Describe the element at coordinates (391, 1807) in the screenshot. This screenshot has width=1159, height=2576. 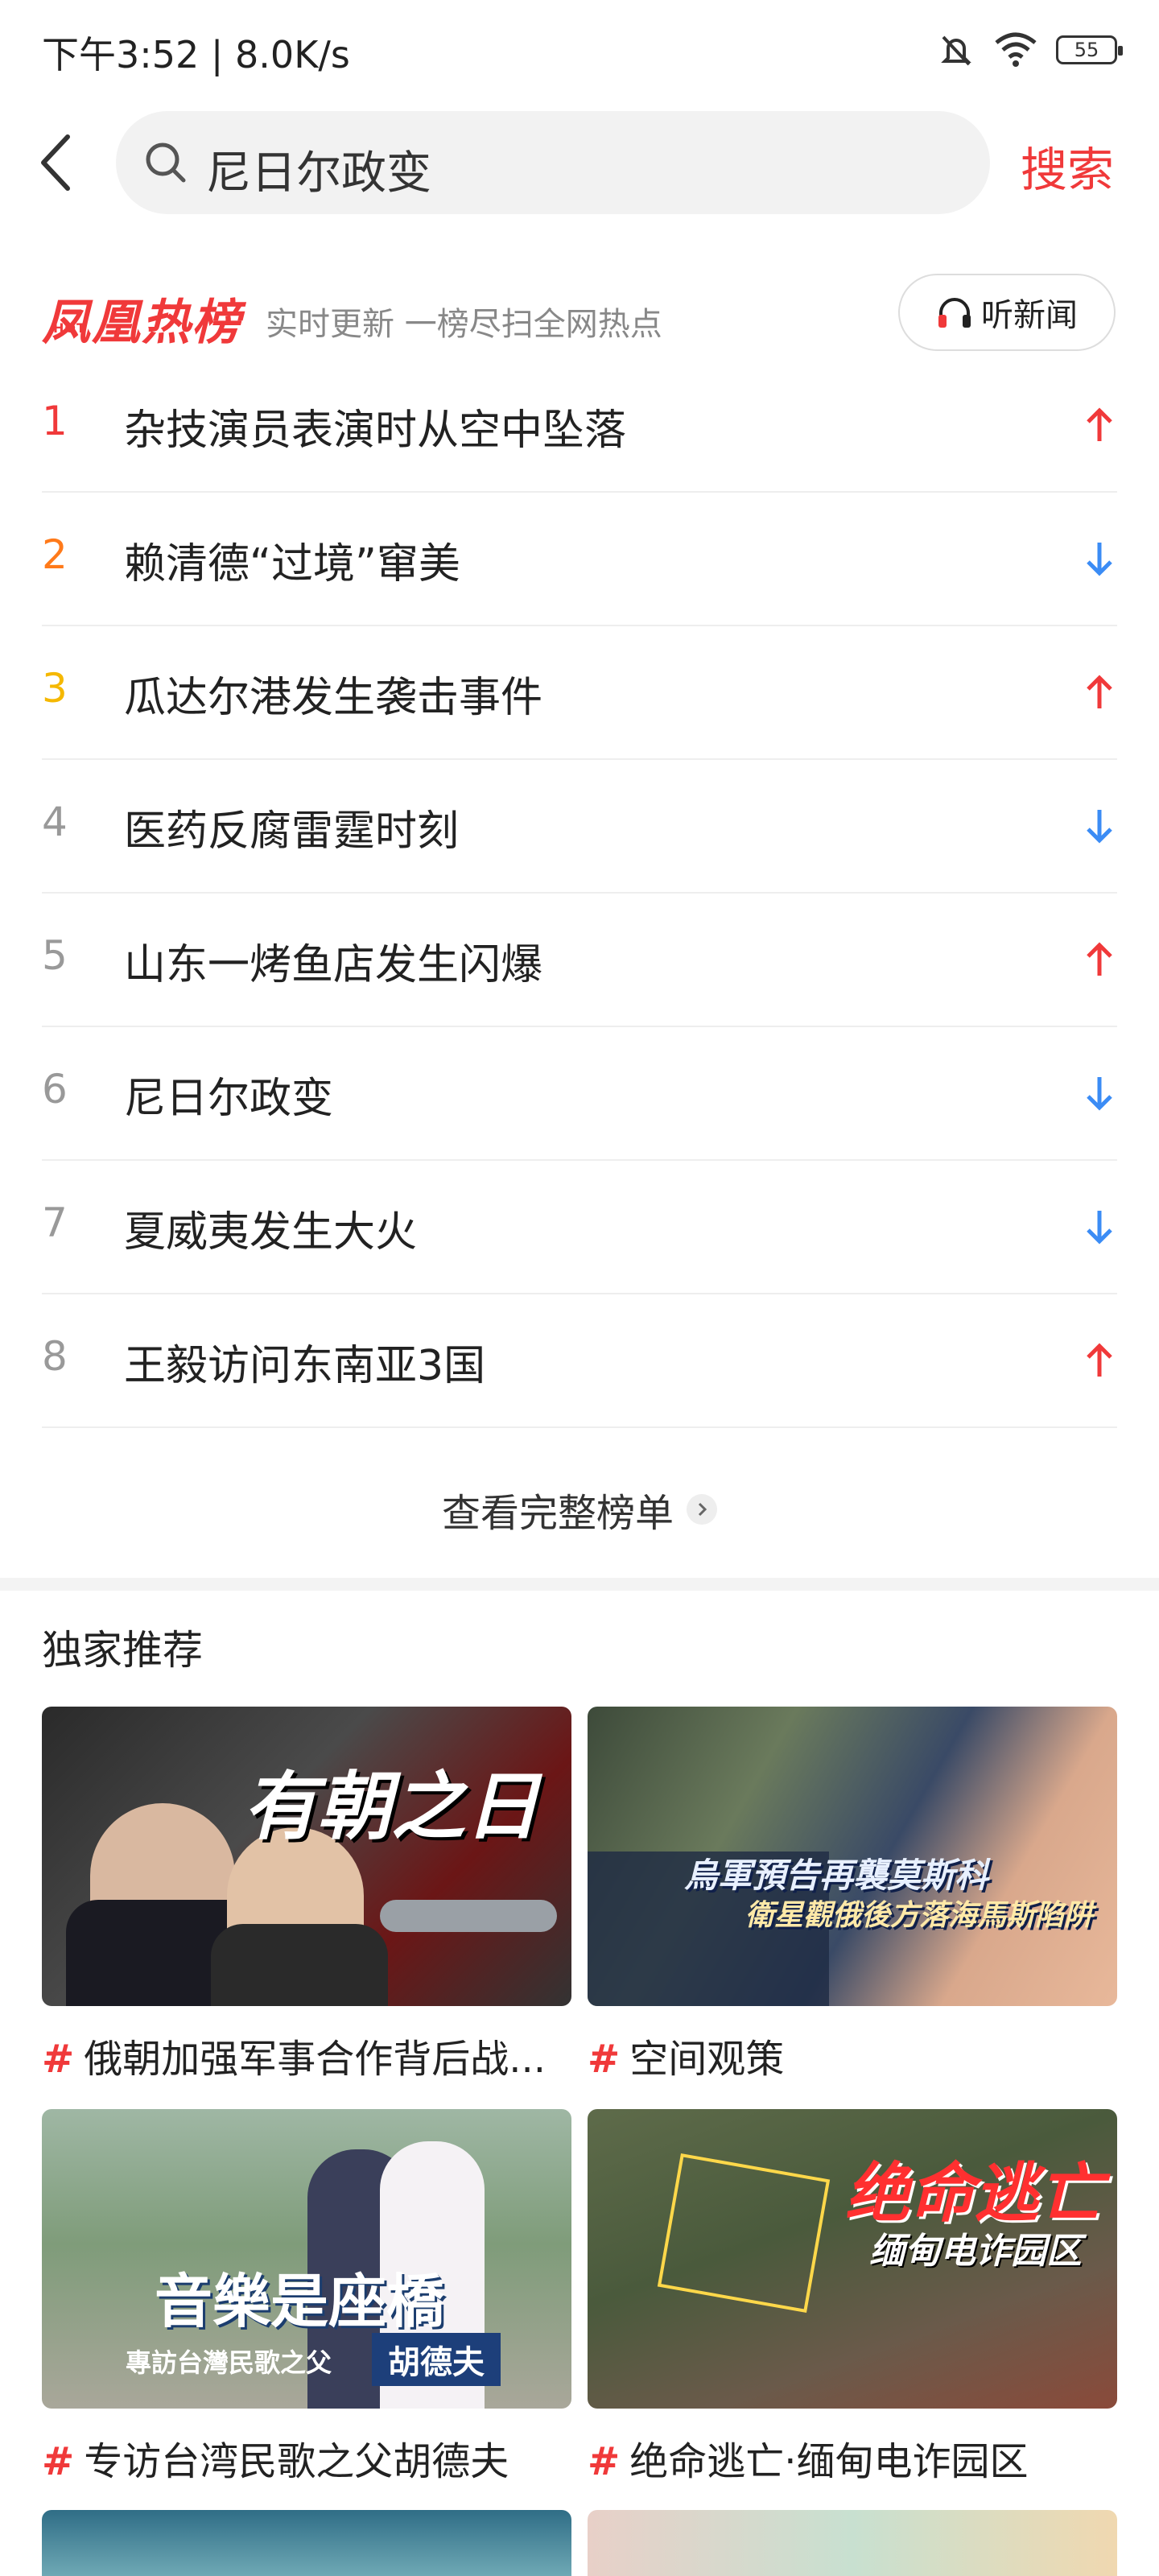
I see `card-overlay-text: 有朝之日` at that location.